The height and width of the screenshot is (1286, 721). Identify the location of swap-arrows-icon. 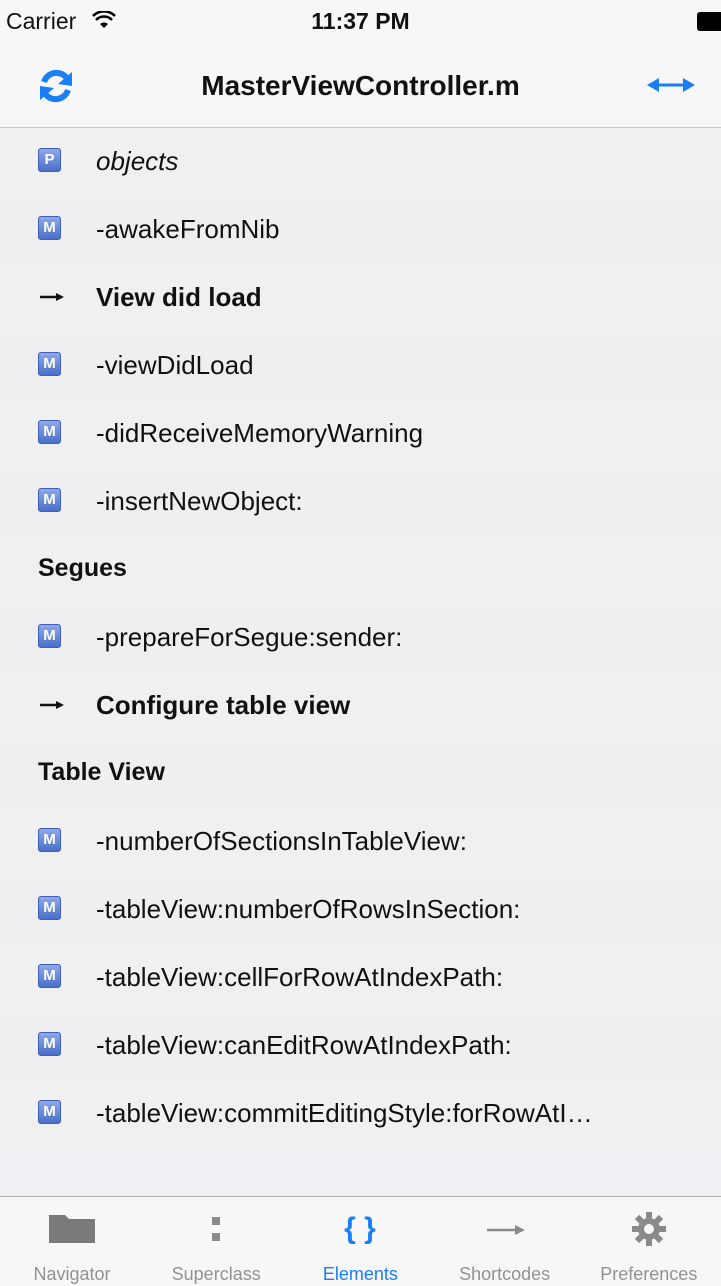
(671, 85).